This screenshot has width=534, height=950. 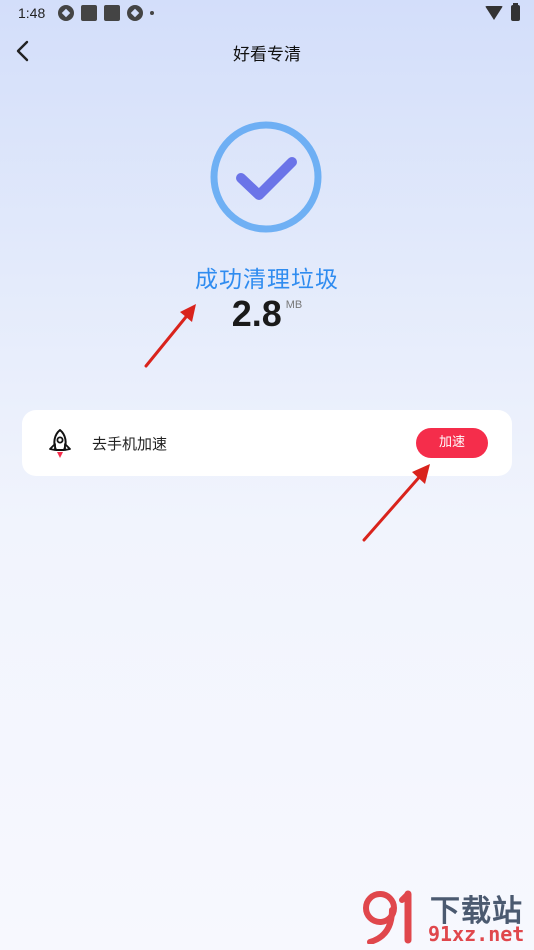 I want to click on system-icons, so click(x=502, y=12).